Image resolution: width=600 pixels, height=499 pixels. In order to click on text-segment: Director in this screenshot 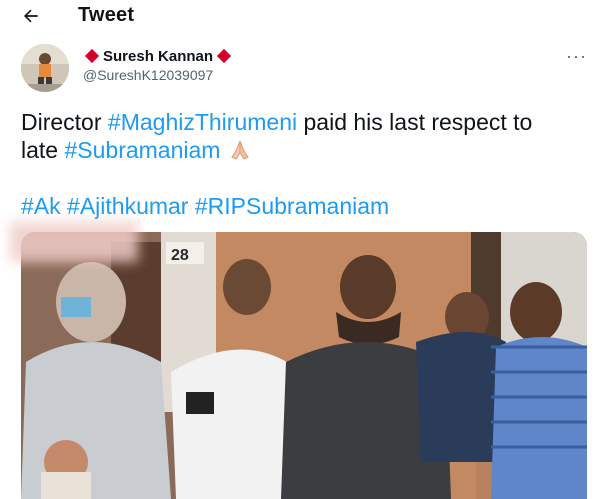, I will do `click(61, 122)`.